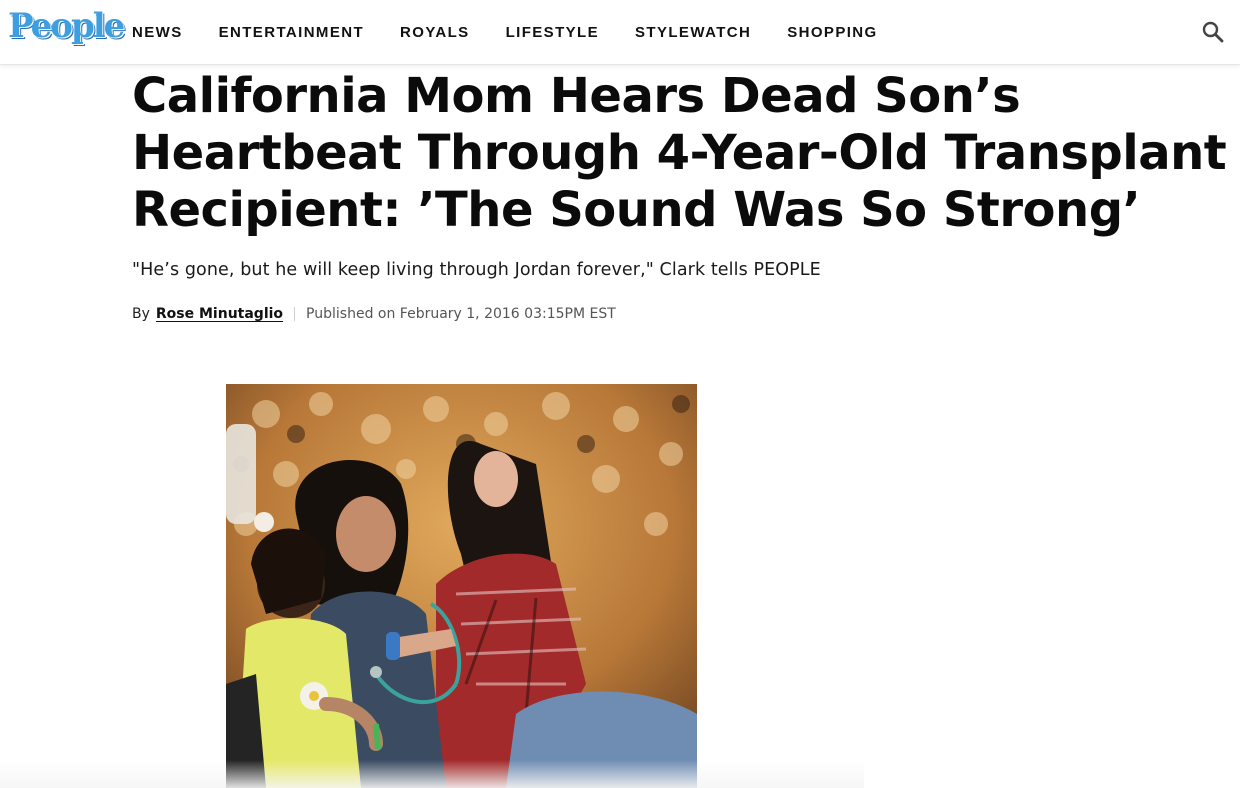 Image resolution: width=1240 pixels, height=788 pixels. What do you see at coordinates (832, 32) in the screenshot?
I see `nav-item-shopping: SHOPPING` at bounding box center [832, 32].